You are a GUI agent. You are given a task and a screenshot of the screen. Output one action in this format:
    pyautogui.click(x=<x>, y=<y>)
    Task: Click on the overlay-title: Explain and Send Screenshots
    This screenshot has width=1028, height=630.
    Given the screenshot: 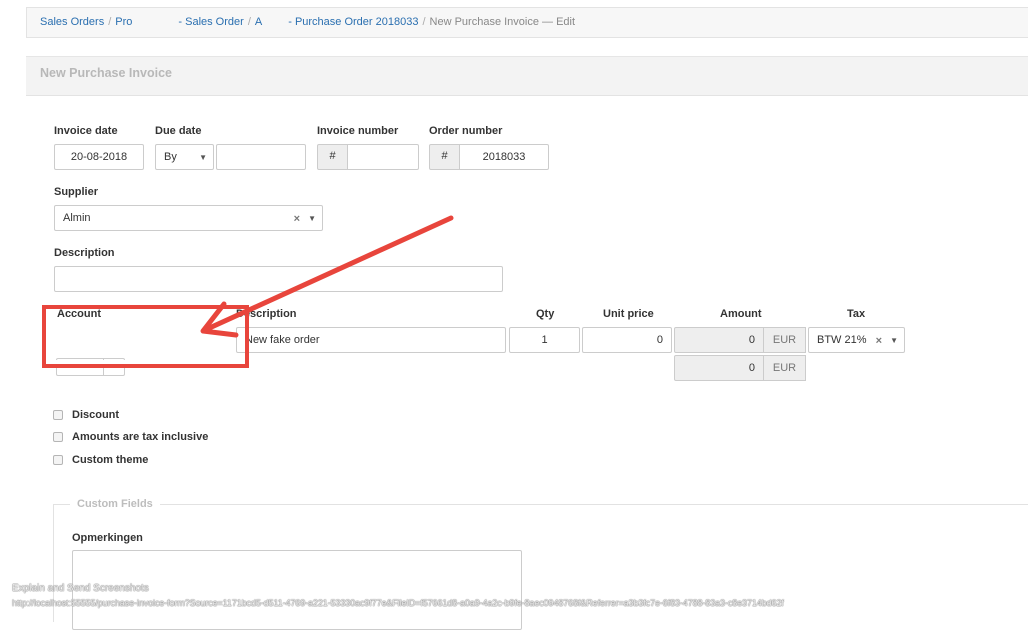 What is the action you would take?
    pyautogui.click(x=80, y=588)
    